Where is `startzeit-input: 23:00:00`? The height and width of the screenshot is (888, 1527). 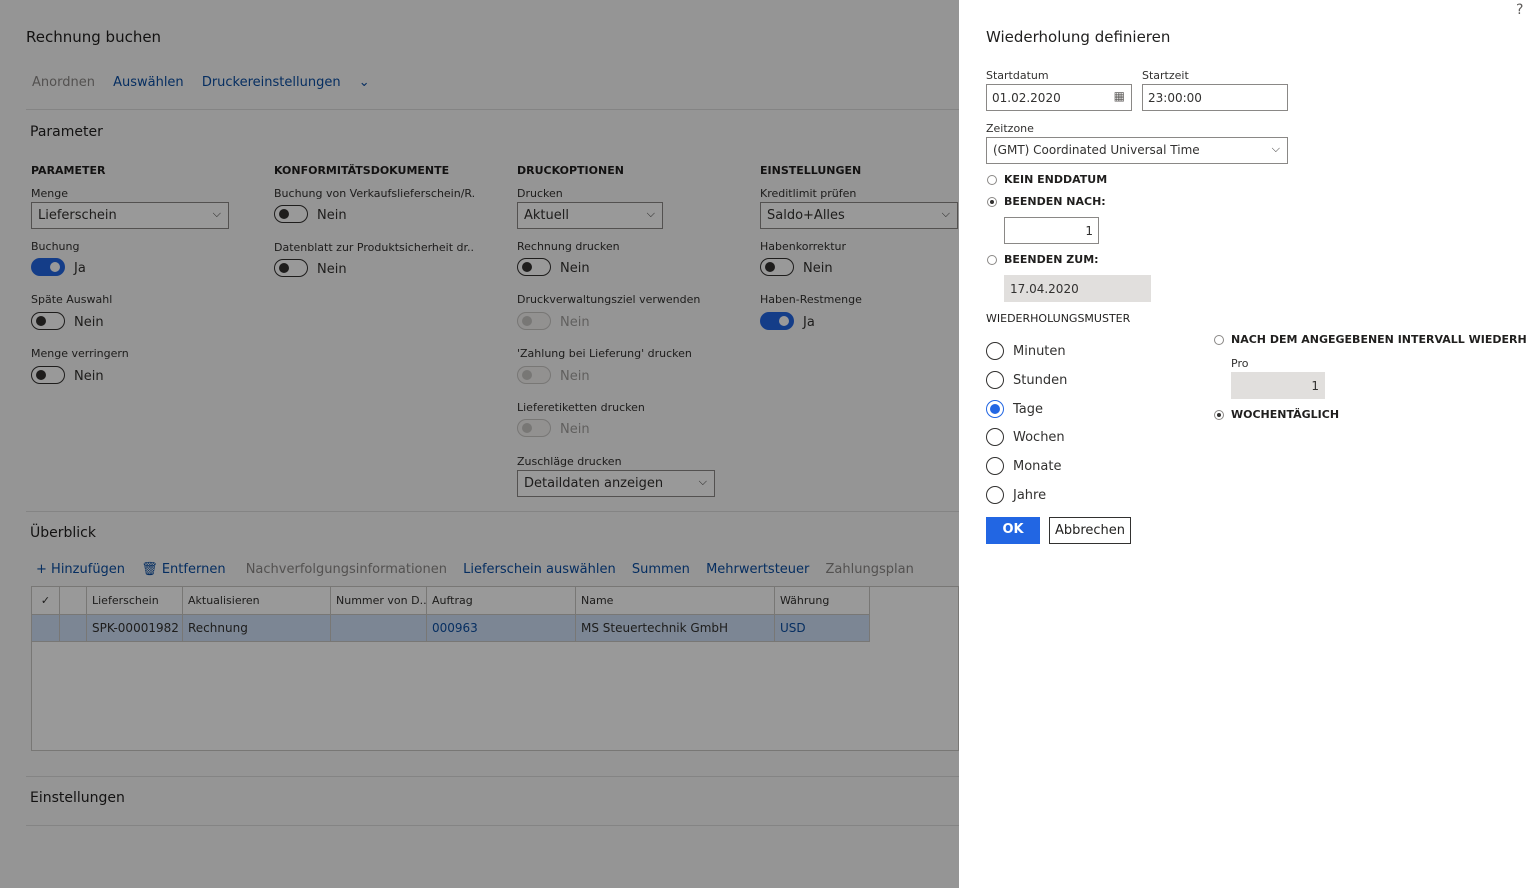 startzeit-input: 23:00:00 is located at coordinates (1215, 97).